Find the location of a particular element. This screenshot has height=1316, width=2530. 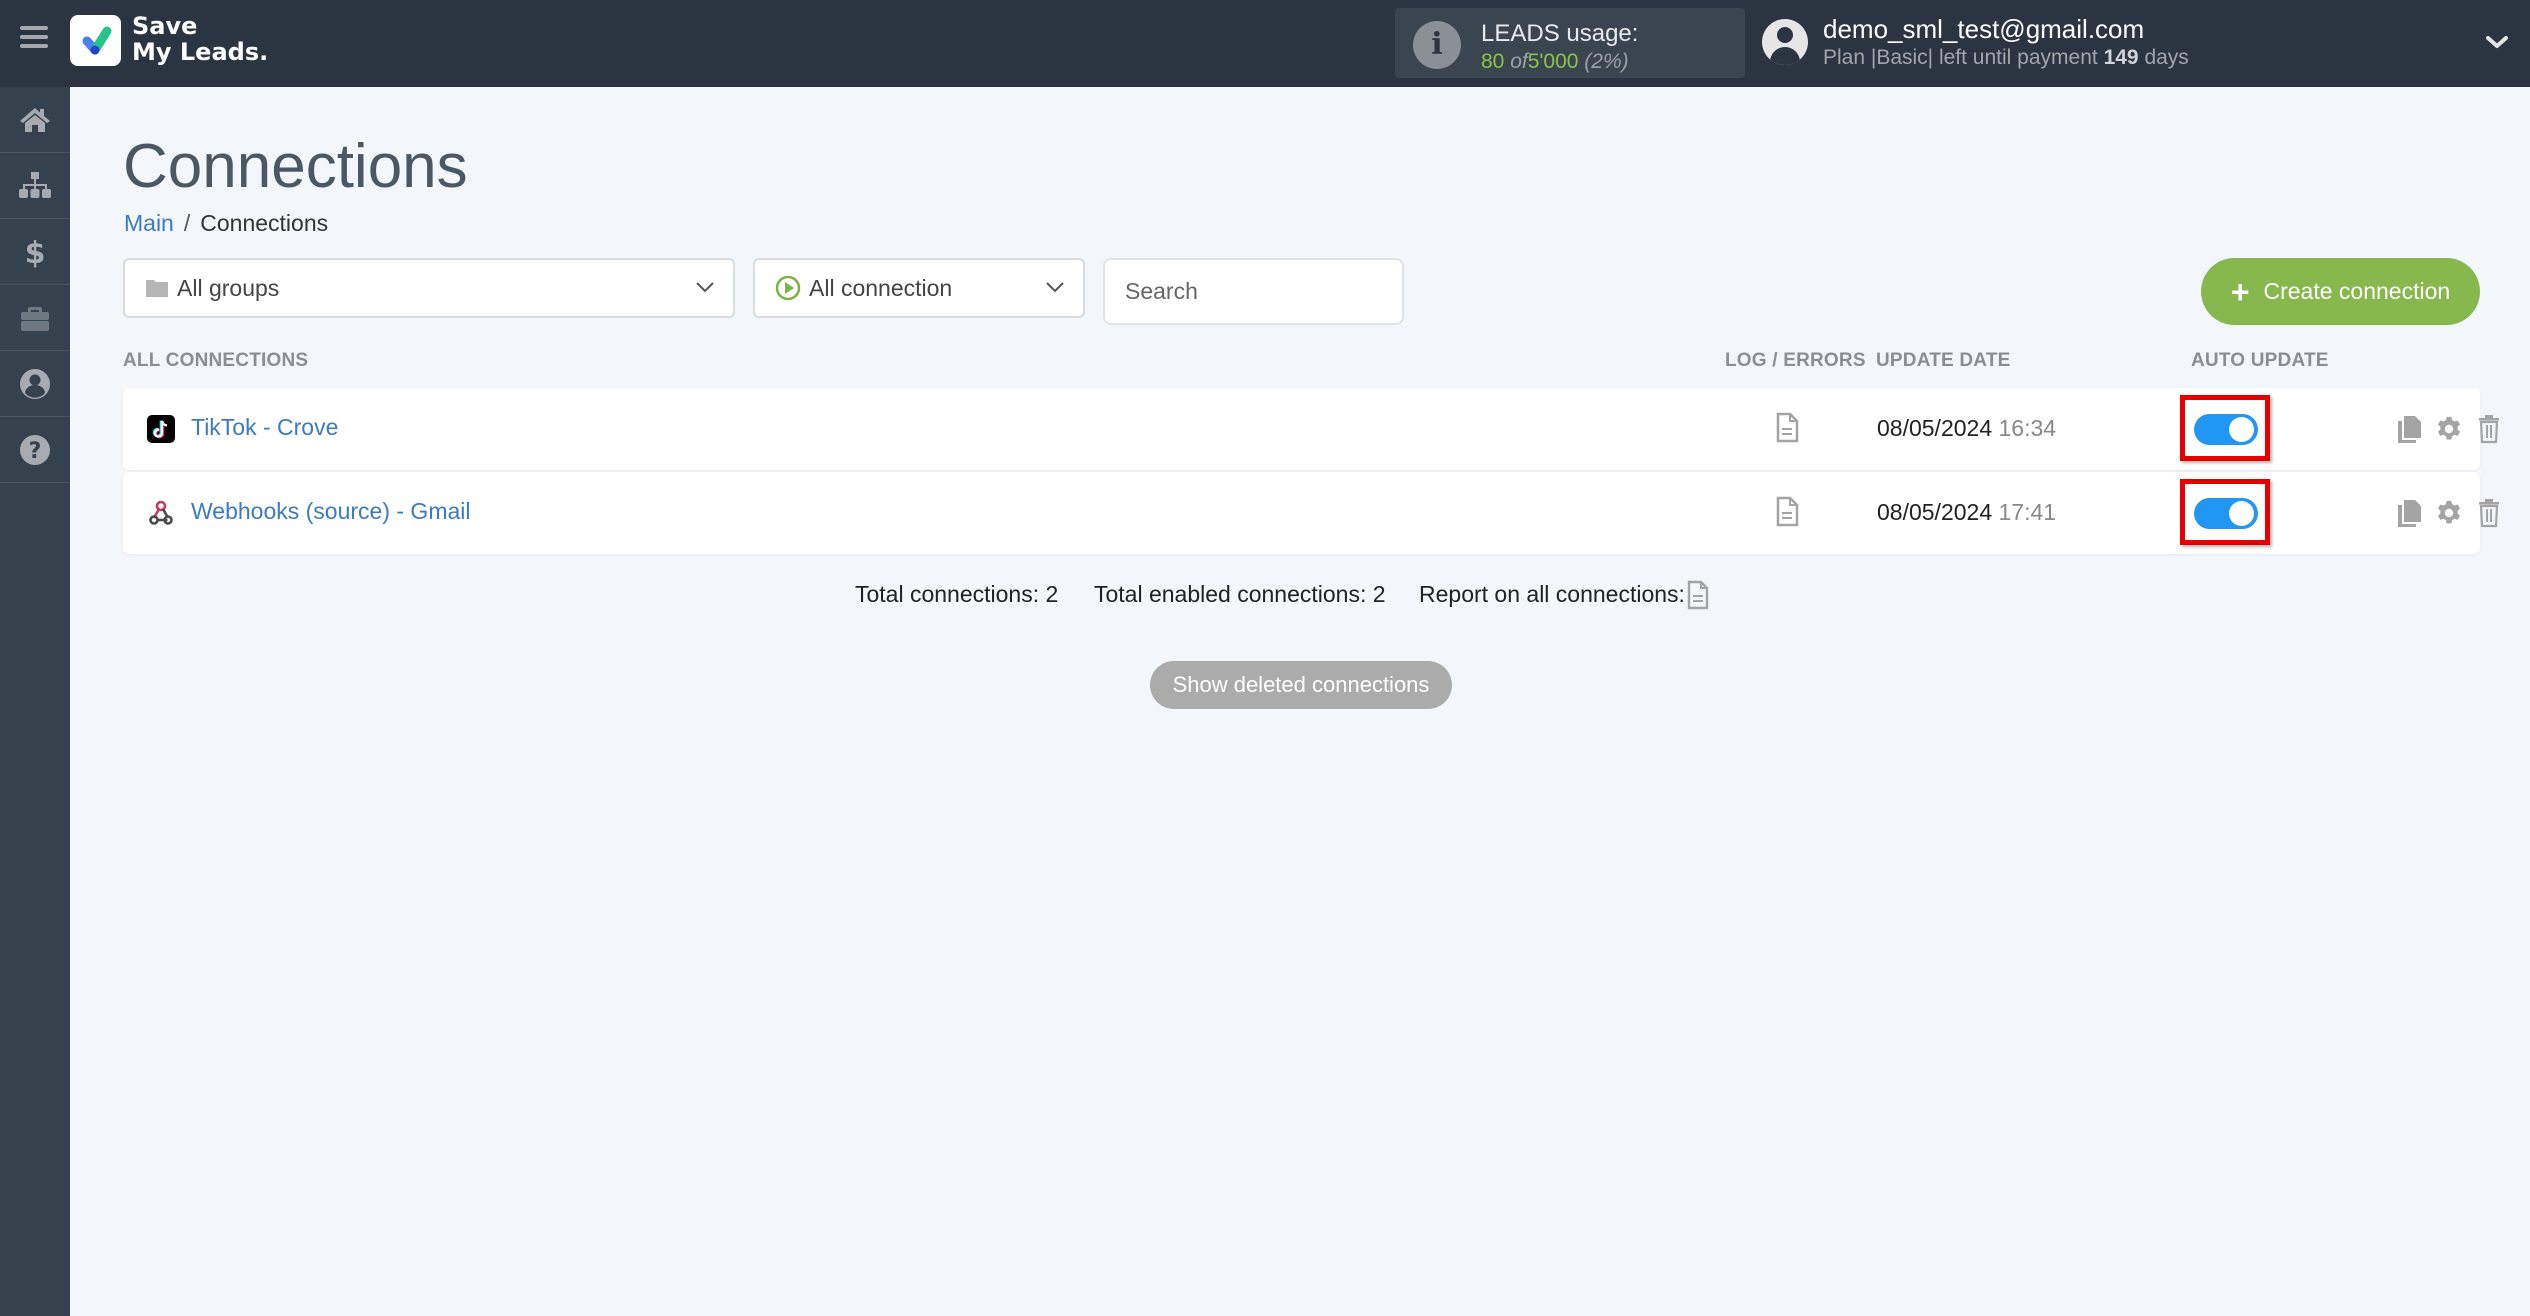

header-auto-update: AUTO UPDATE is located at coordinates (2260, 360).